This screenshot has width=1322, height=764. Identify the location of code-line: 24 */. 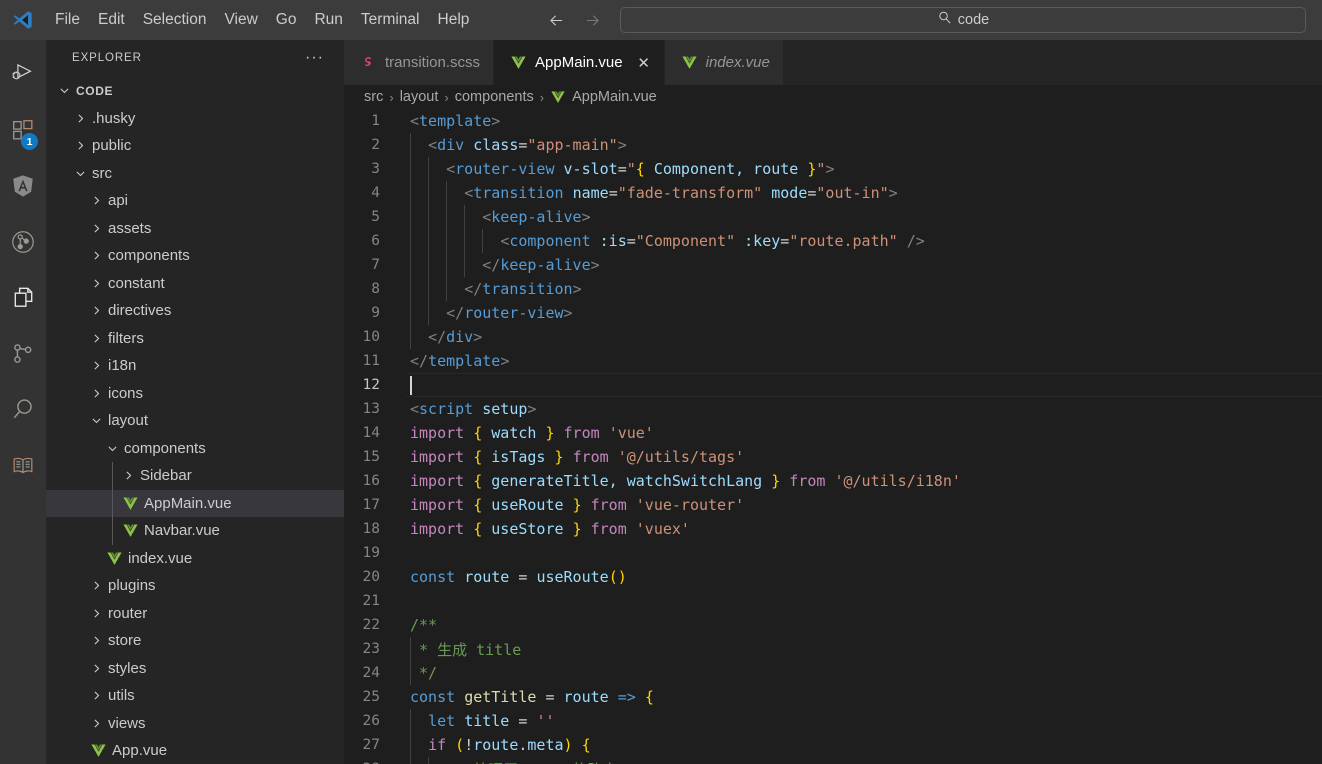
(833, 673).